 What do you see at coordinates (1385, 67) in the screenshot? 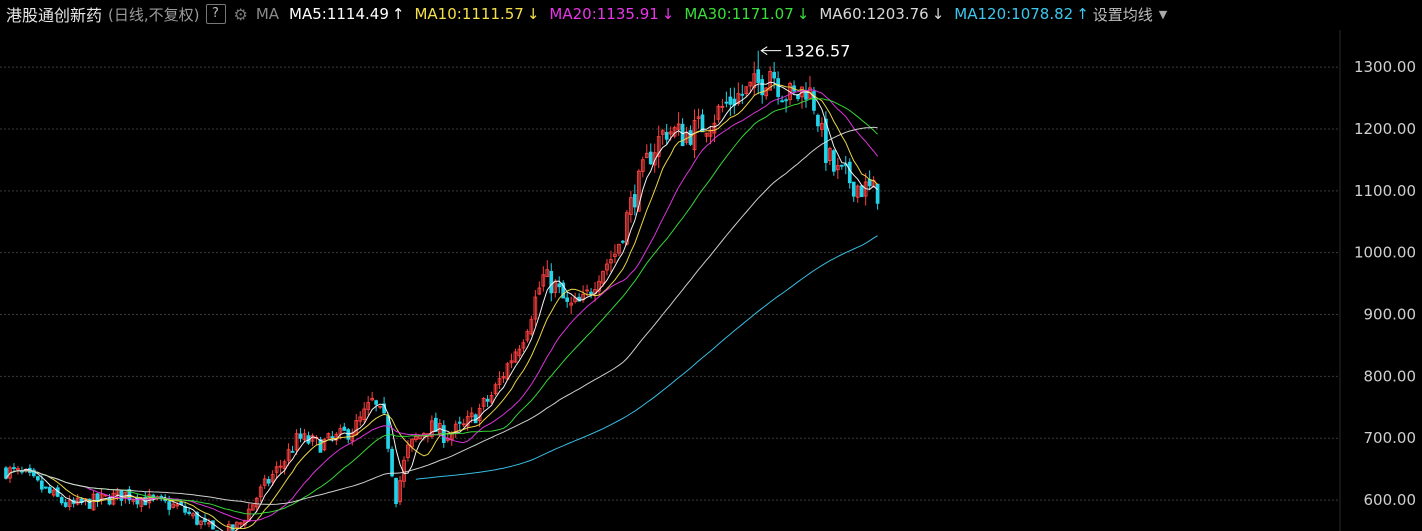
I see `y-tick-label: 1300.00` at bounding box center [1385, 67].